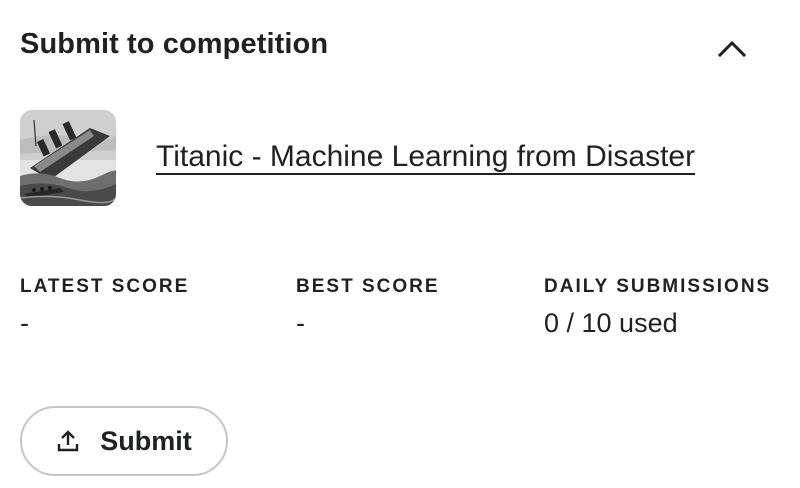 The image size is (800, 488). I want to click on collapse-button, so click(732, 48).